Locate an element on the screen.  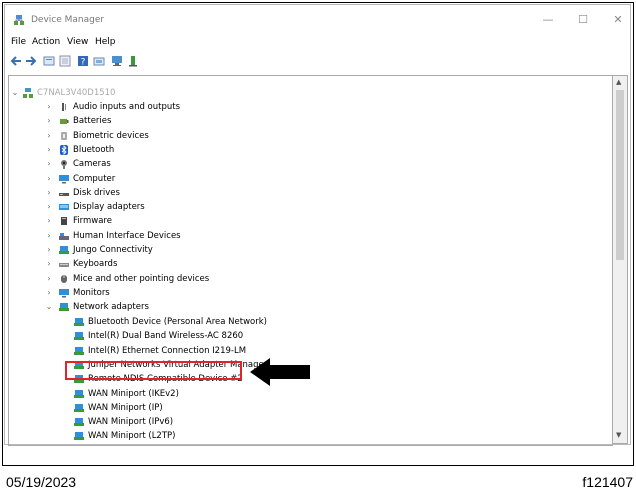
maximize-button: ☐ is located at coordinates (583, 20).